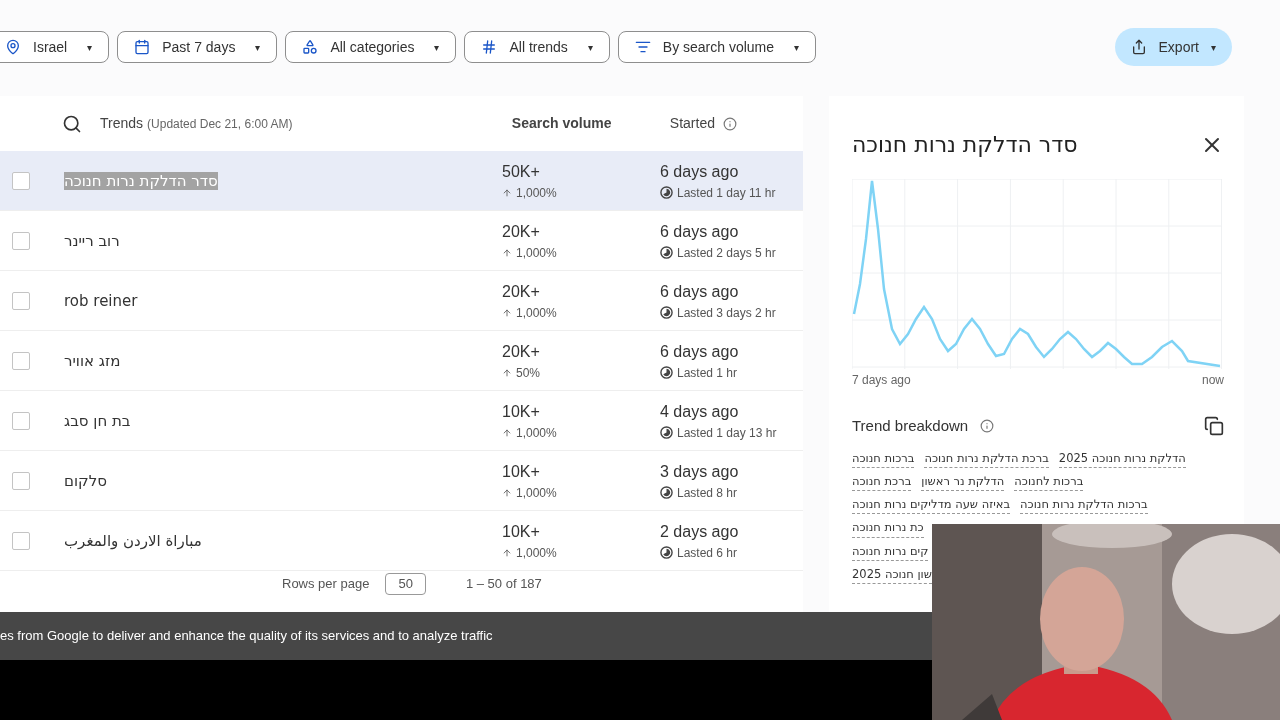  I want to click on hash-icon, so click(489, 47).